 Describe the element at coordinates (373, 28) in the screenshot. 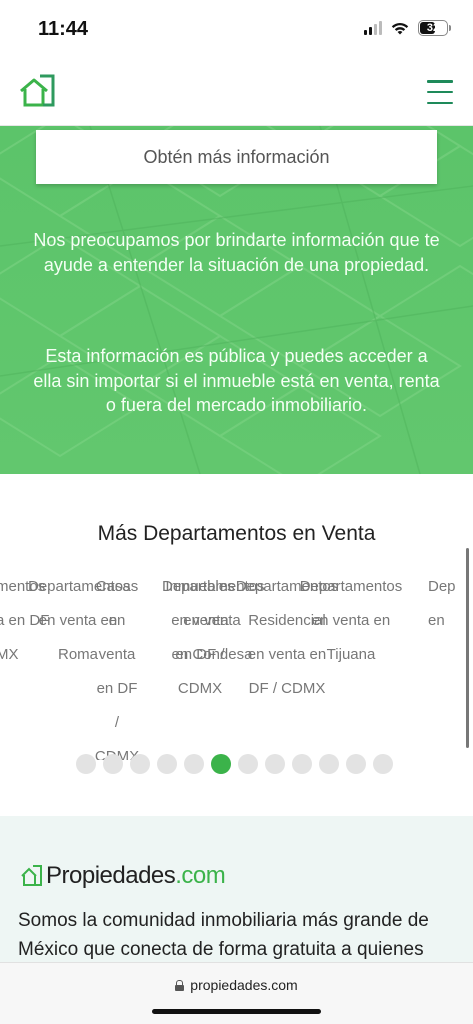

I see `signal-icon` at that location.